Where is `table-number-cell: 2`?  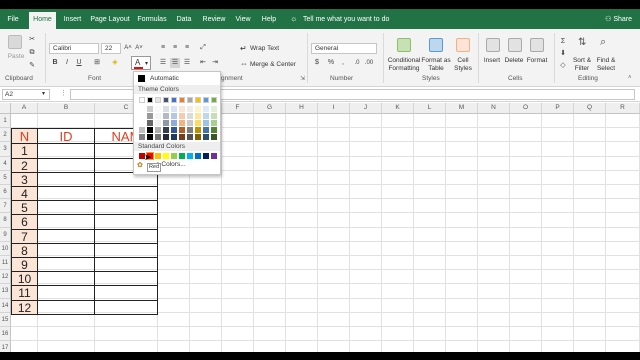
table-number-cell: 2 is located at coordinates (24, 165).